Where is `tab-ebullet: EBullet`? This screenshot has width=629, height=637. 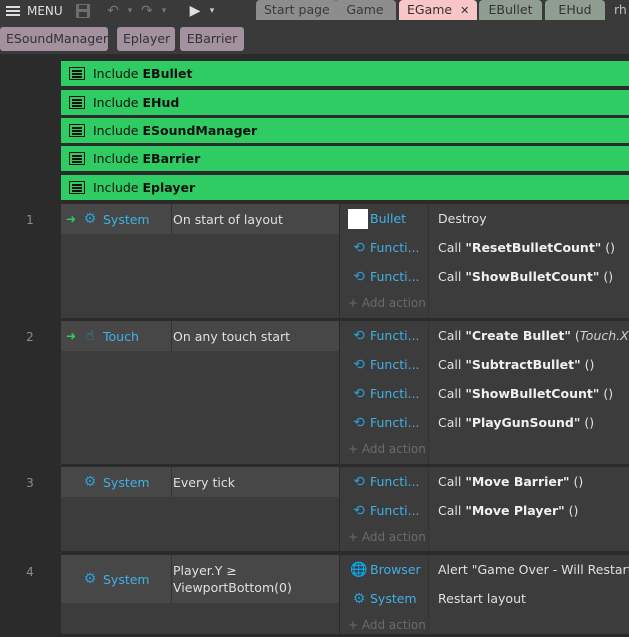 tab-ebullet: EBullet is located at coordinates (510, 10).